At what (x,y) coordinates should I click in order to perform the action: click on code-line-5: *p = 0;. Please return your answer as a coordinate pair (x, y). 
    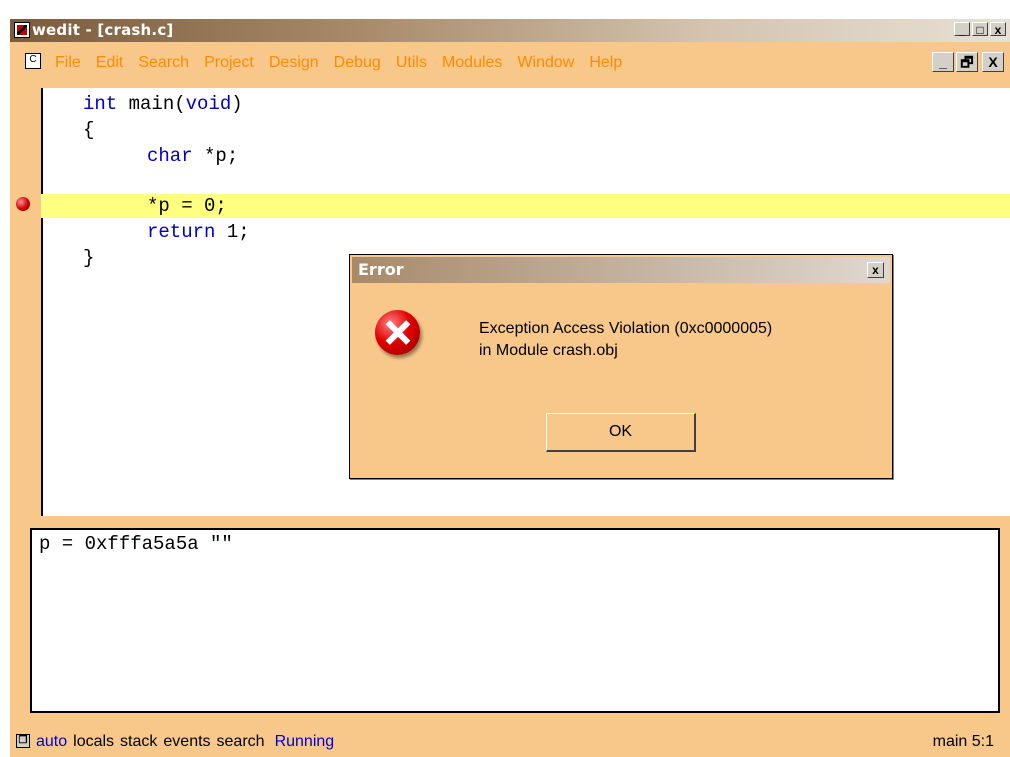
    Looking at the image, I should click on (187, 206).